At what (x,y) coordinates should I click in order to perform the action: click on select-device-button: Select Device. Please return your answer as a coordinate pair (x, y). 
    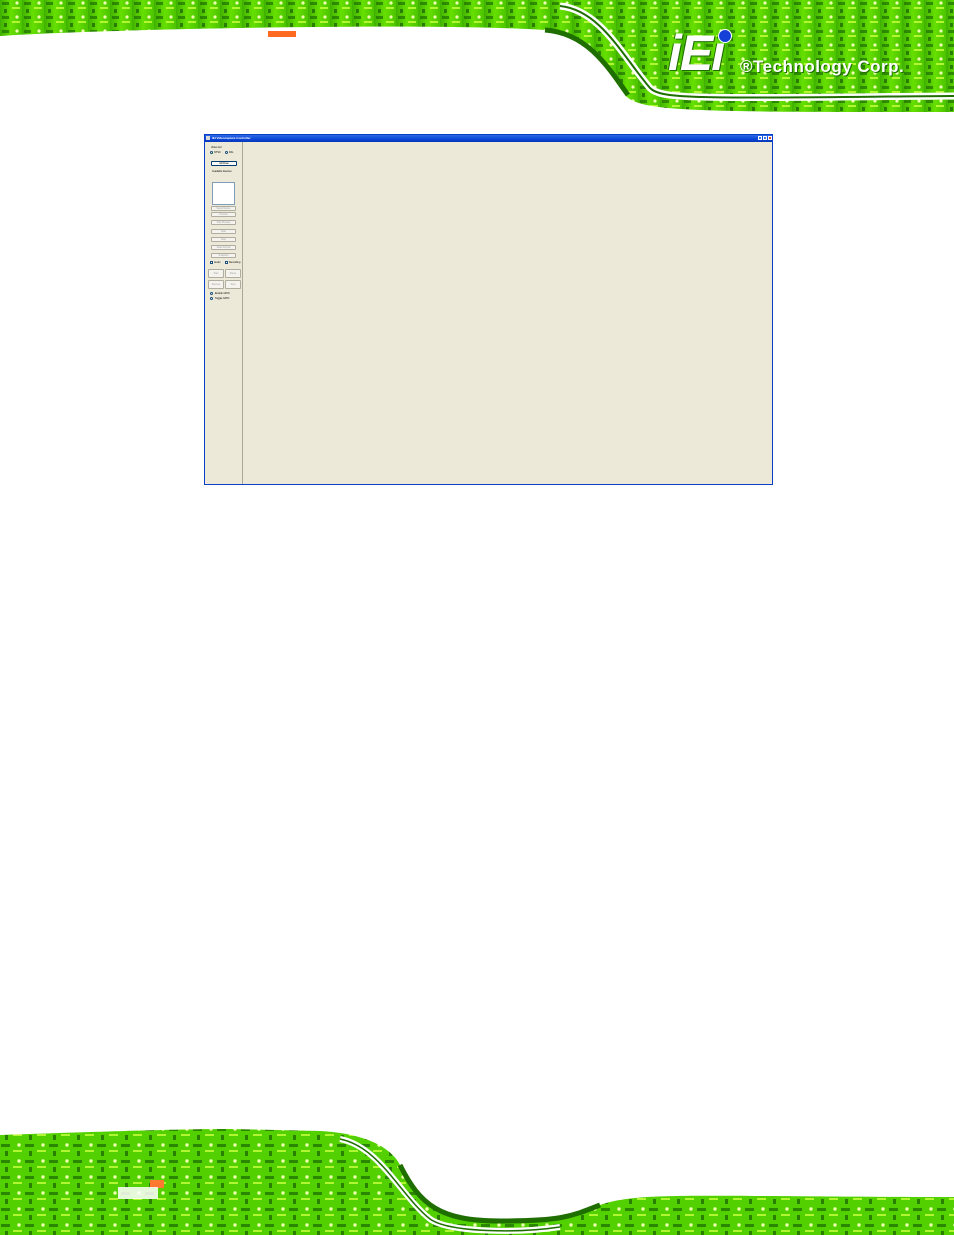
    Looking at the image, I should click on (223, 208).